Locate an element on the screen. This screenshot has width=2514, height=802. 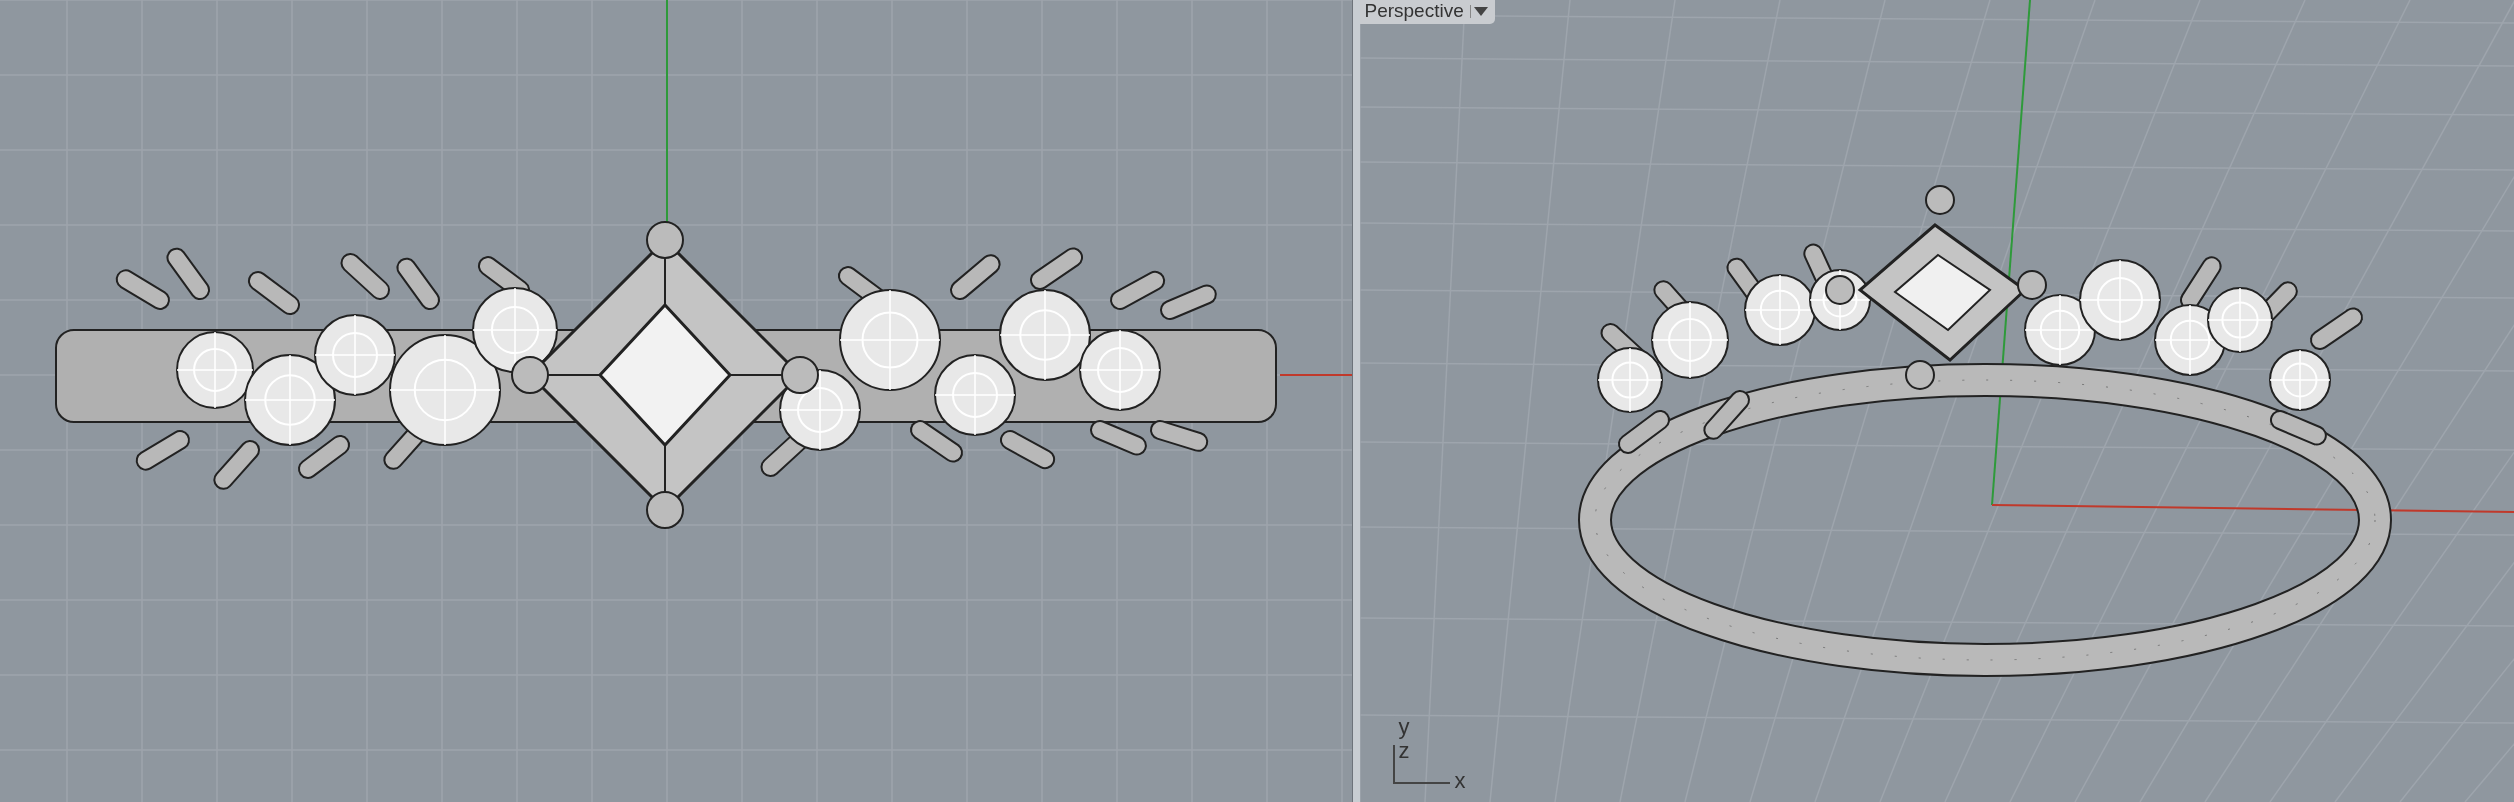
axis-label: z is located at coordinates (1404, 751).